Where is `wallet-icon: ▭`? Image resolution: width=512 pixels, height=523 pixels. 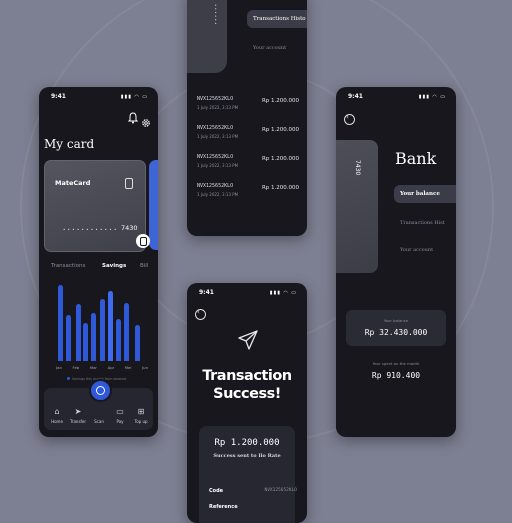
wallet-icon: ▭ is located at coordinates (120, 411).